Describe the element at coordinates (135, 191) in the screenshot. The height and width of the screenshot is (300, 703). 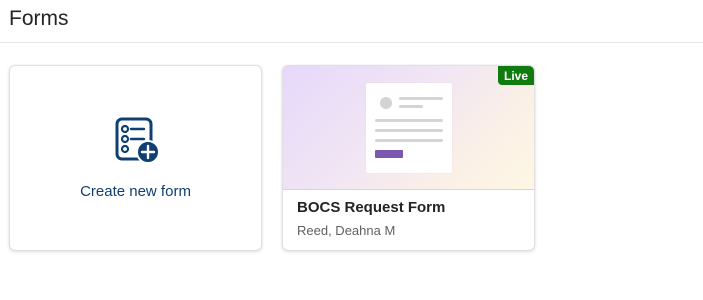
I see `create-new-form-label: Create new form` at that location.